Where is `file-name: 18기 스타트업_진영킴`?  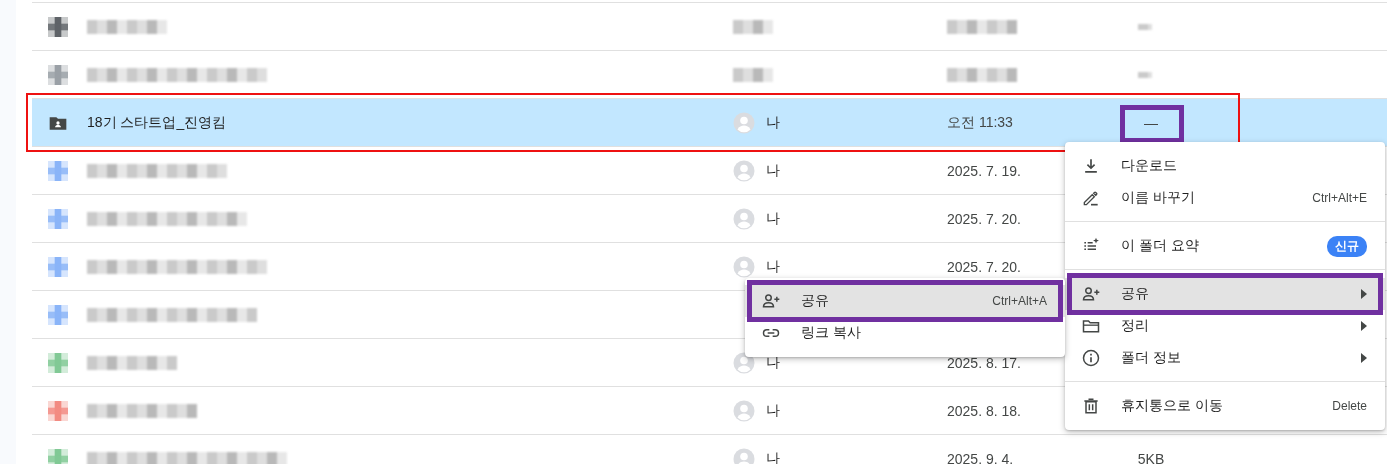
file-name: 18기 스타트업_진영킴 is located at coordinates (157, 122).